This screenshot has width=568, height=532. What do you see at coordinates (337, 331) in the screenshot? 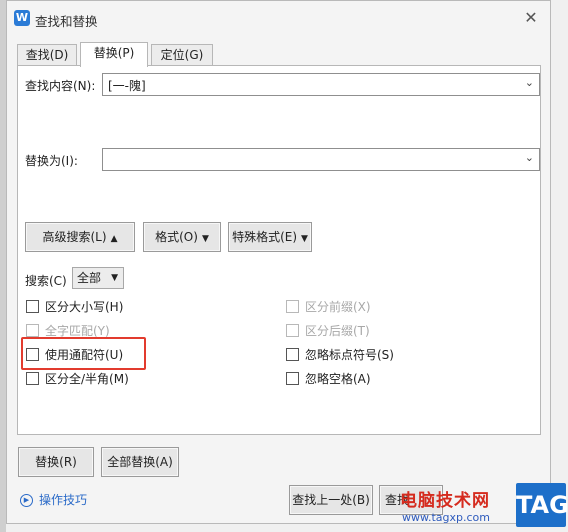
I see `option-label: 区分后缀(T)` at bounding box center [337, 331].